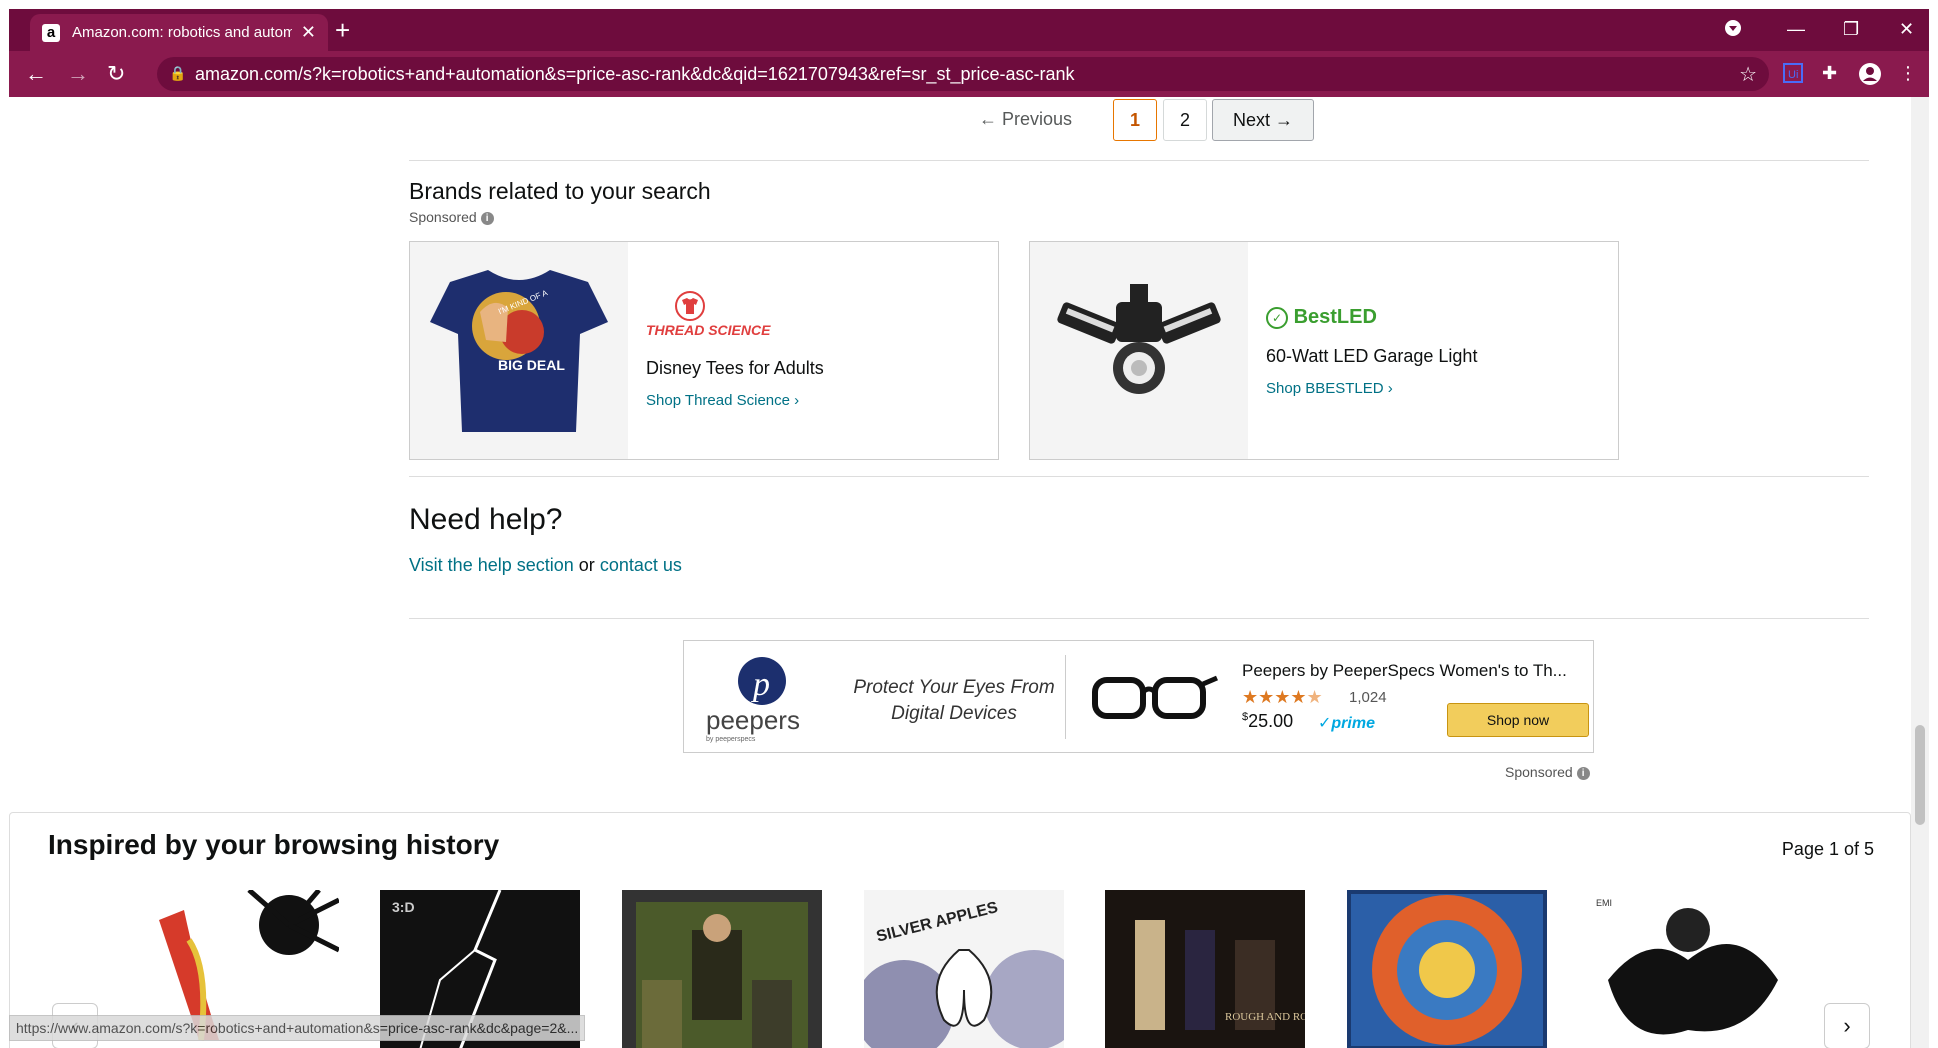  Describe the element at coordinates (586, 565) in the screenshot. I see `help-connector: or` at that location.